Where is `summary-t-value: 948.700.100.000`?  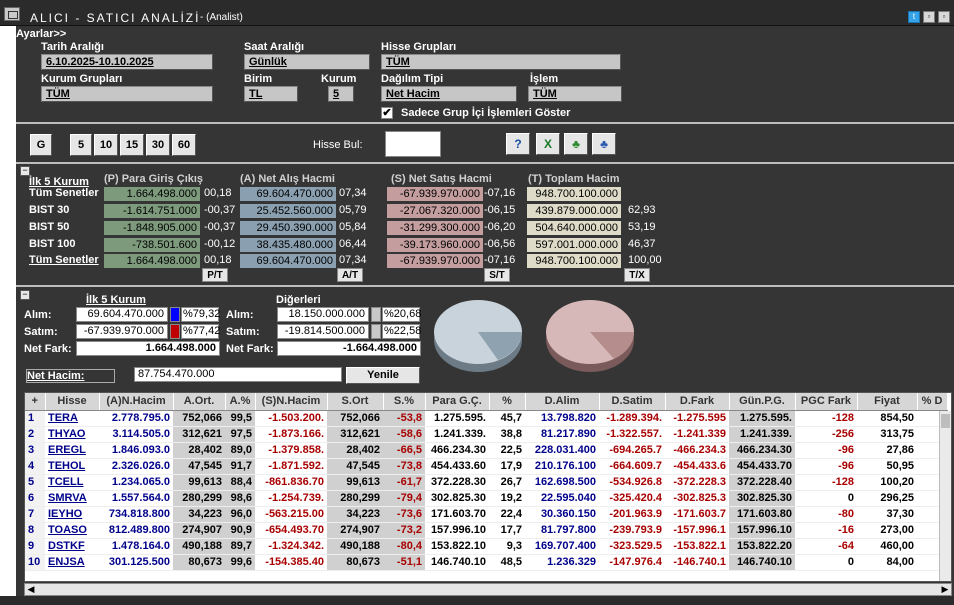 summary-t-value: 948.700.100.000 is located at coordinates (574, 194).